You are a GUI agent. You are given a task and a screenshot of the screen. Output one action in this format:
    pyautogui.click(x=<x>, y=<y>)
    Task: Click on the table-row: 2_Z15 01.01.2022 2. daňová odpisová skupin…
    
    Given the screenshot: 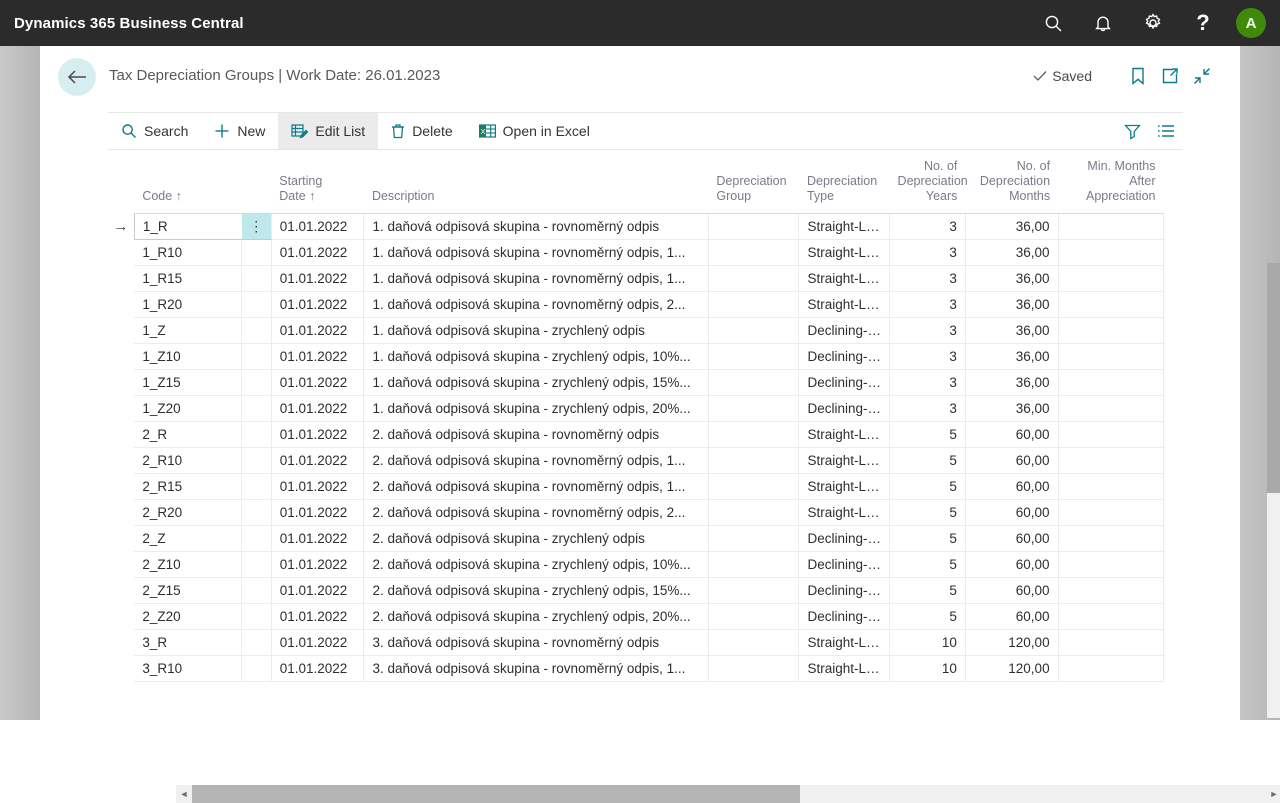 What is the action you would take?
    pyautogui.click(x=636, y=590)
    